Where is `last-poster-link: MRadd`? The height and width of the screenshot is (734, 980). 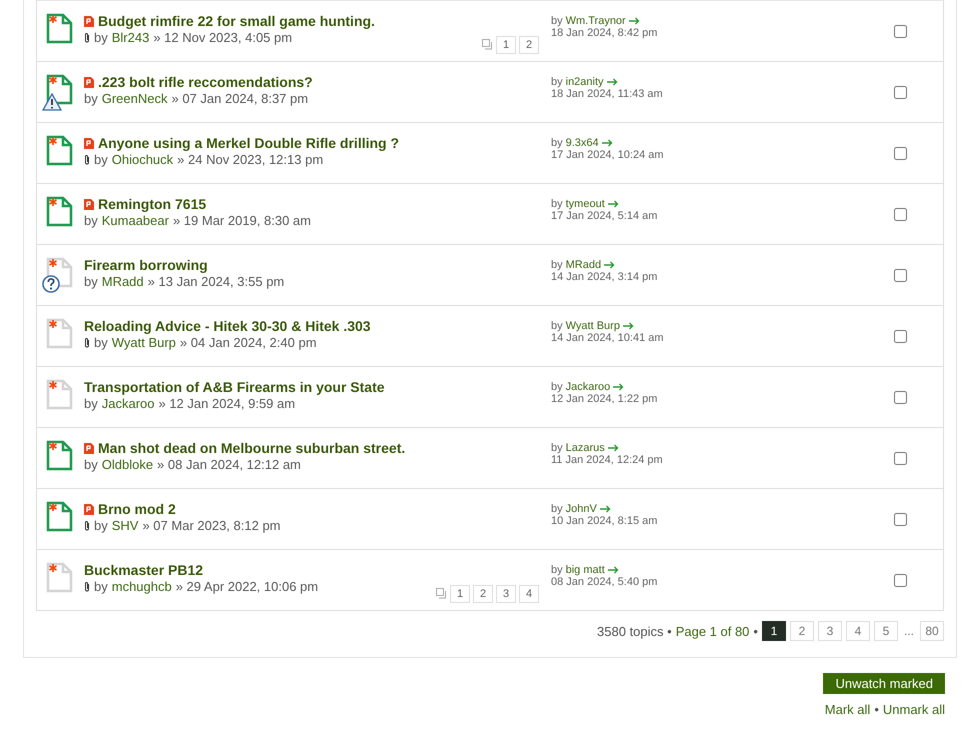 last-poster-link: MRadd is located at coordinates (584, 265).